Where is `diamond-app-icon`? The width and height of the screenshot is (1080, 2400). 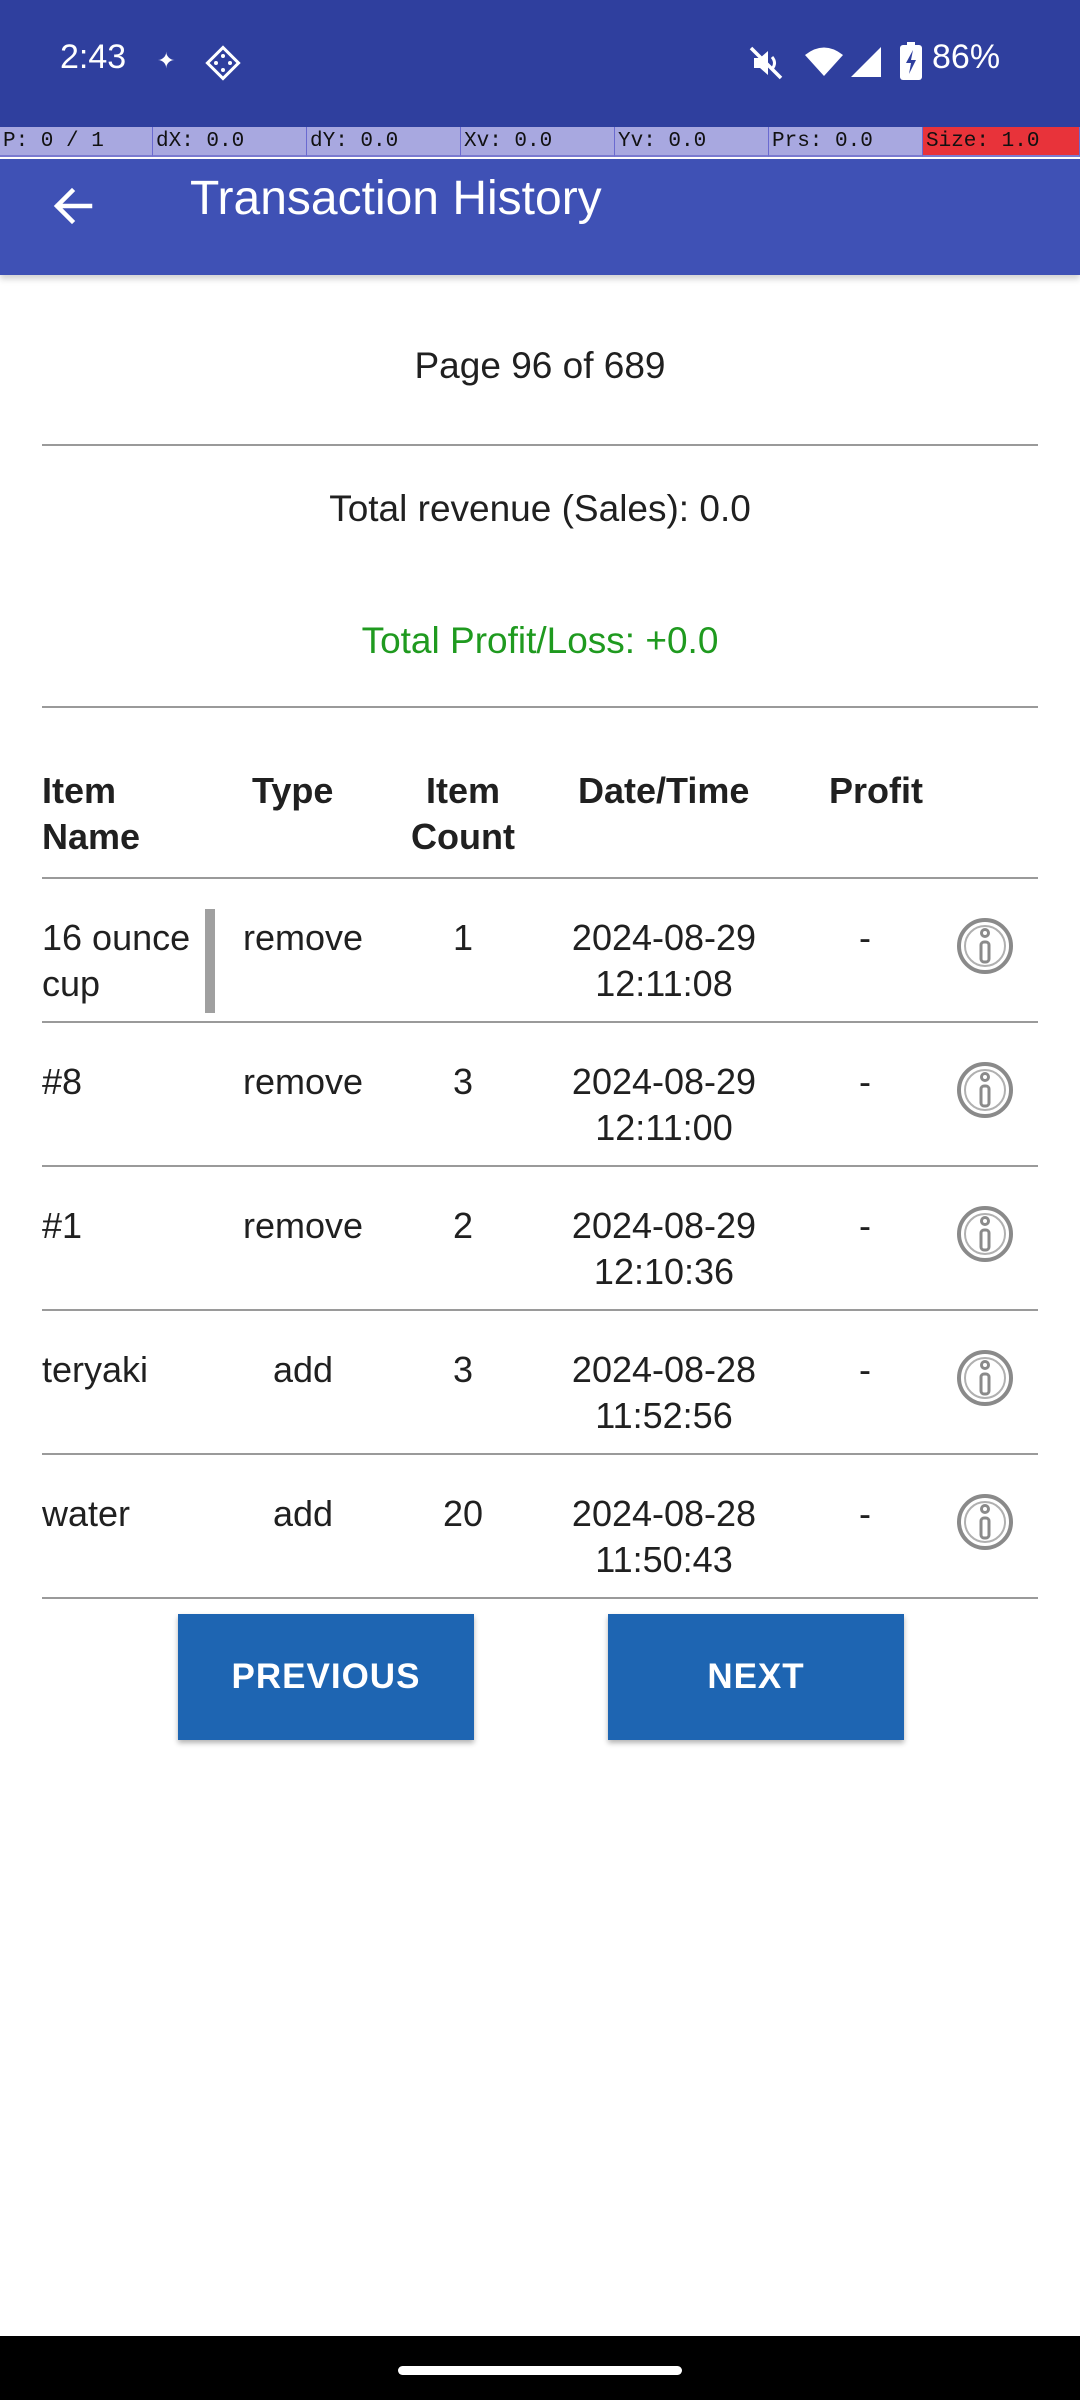
diamond-app-icon is located at coordinates (223, 63).